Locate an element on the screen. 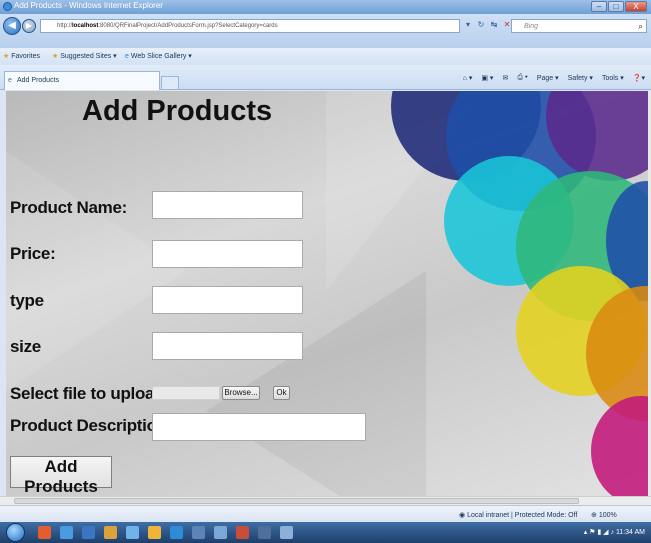 The width and height of the screenshot is (651, 543). horizontal-scrollbar is located at coordinates (325, 500).